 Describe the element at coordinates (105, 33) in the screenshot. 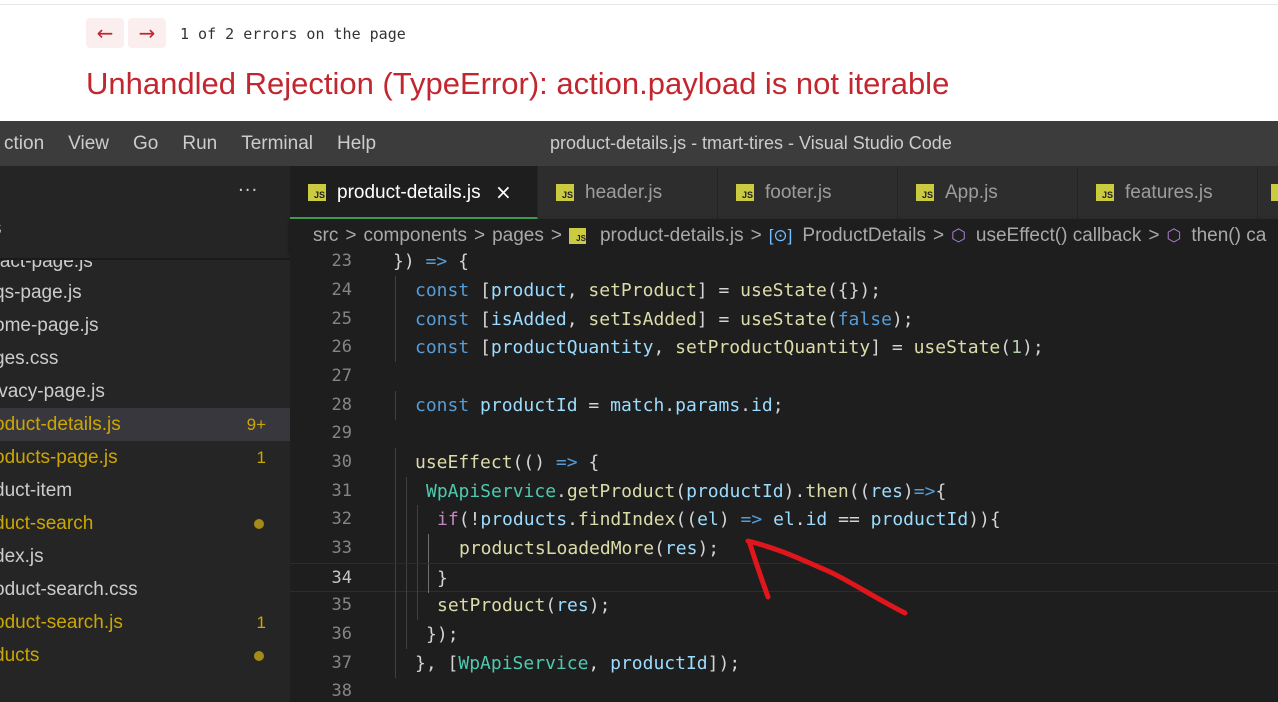

I see `previous-error-button: ←` at that location.